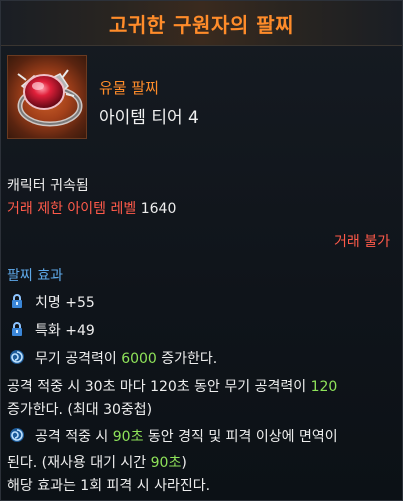 This screenshot has height=501, width=403. What do you see at coordinates (48, 186) in the screenshot?
I see `bound-status: 캐릭터 귀속됨` at bounding box center [48, 186].